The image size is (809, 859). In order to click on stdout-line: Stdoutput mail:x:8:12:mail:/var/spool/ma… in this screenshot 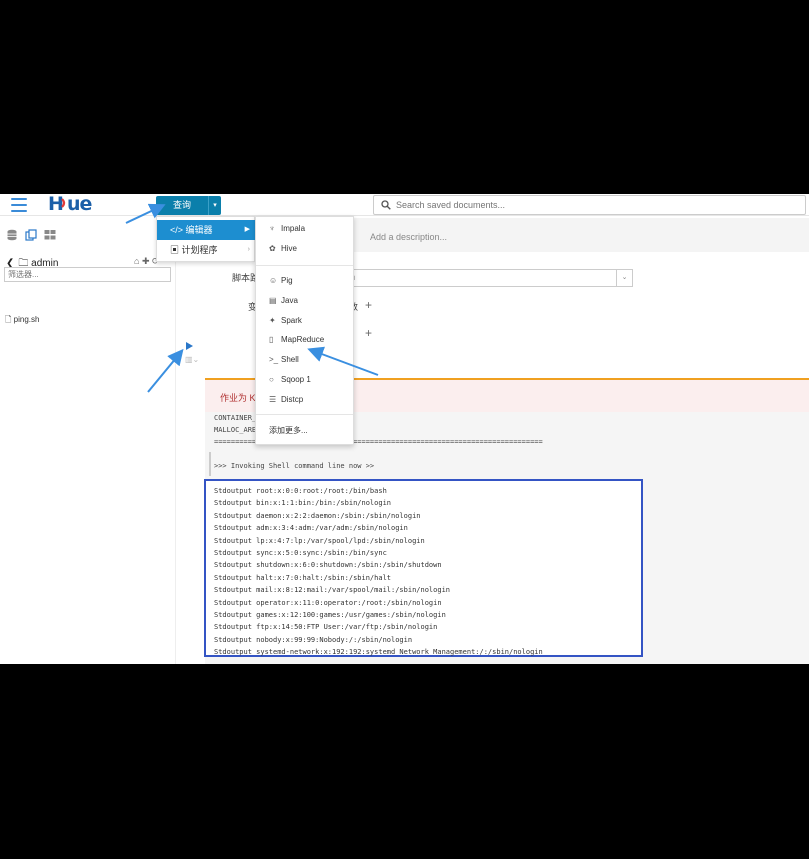, I will do `click(332, 590)`.